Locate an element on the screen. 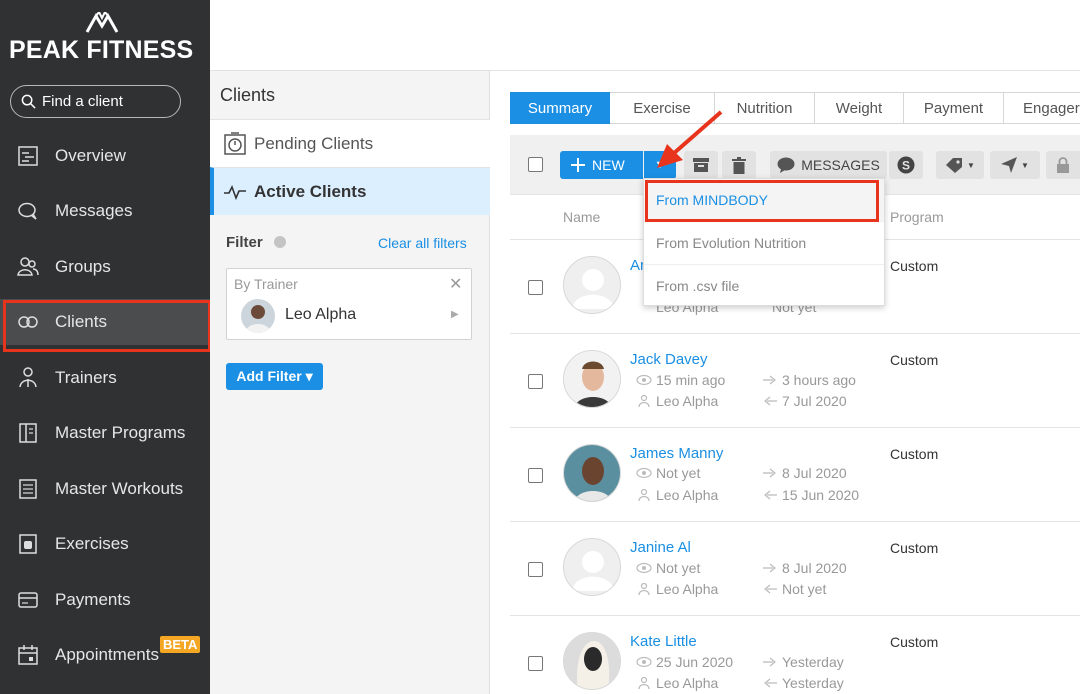 This screenshot has height=694, width=1080. find-client-label: Find a client is located at coordinates (82, 101).